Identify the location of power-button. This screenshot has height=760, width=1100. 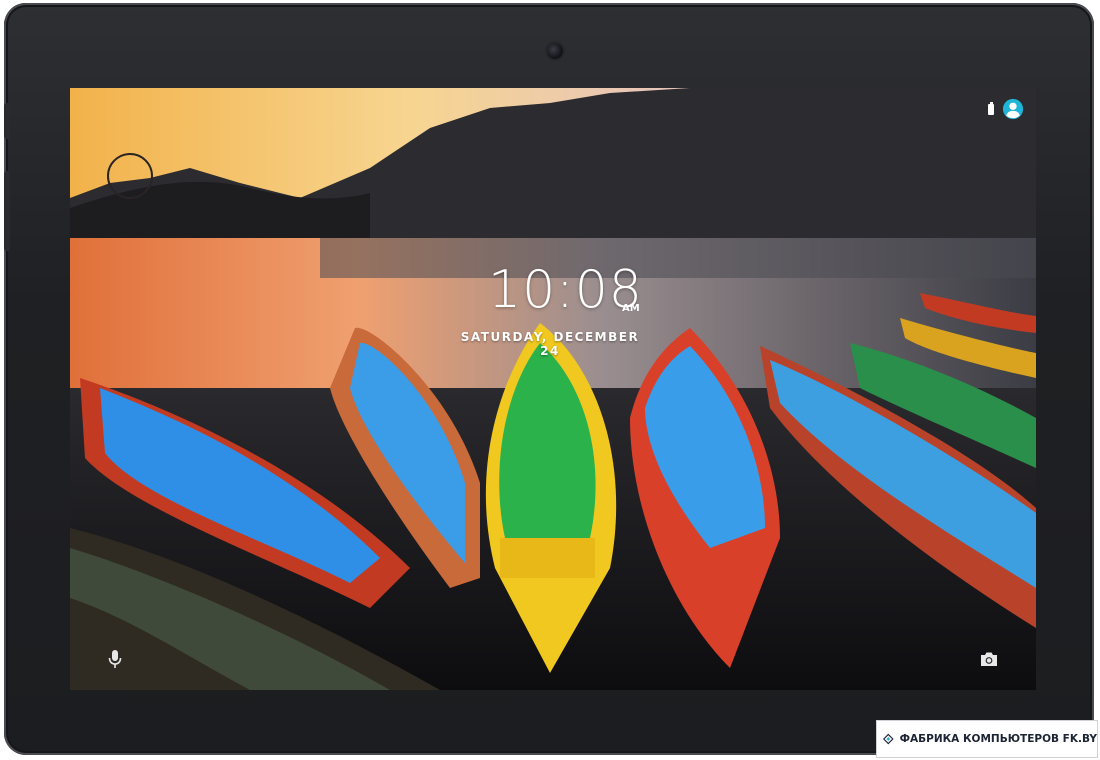
(7, 121).